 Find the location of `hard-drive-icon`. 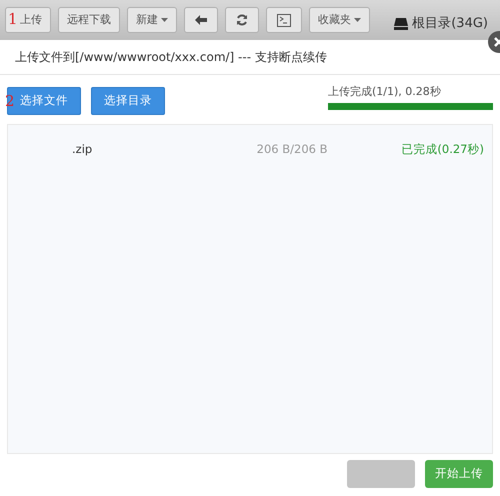

hard-drive-icon is located at coordinates (401, 24).